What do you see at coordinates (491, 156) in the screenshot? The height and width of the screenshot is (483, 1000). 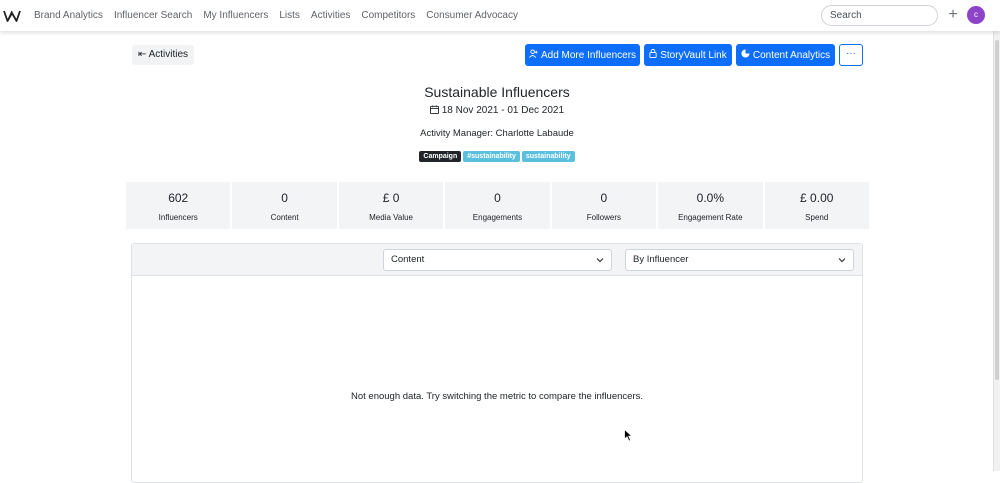 I see `badge-hashtag-sustainability: #sustainability` at bounding box center [491, 156].